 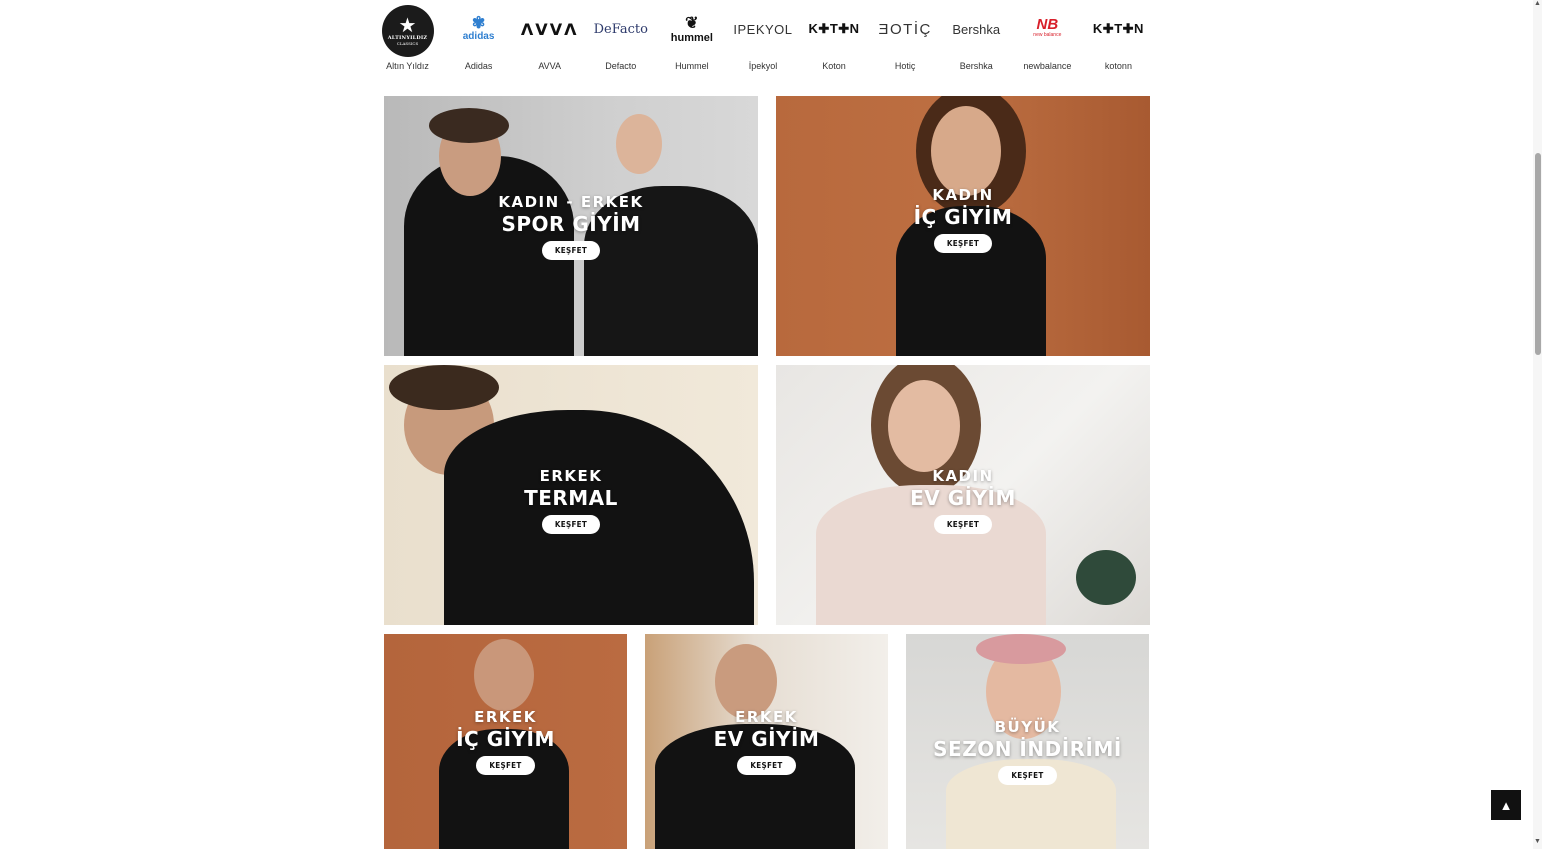 I want to click on brand-logo: ❦ hummel, so click(x=691, y=29).